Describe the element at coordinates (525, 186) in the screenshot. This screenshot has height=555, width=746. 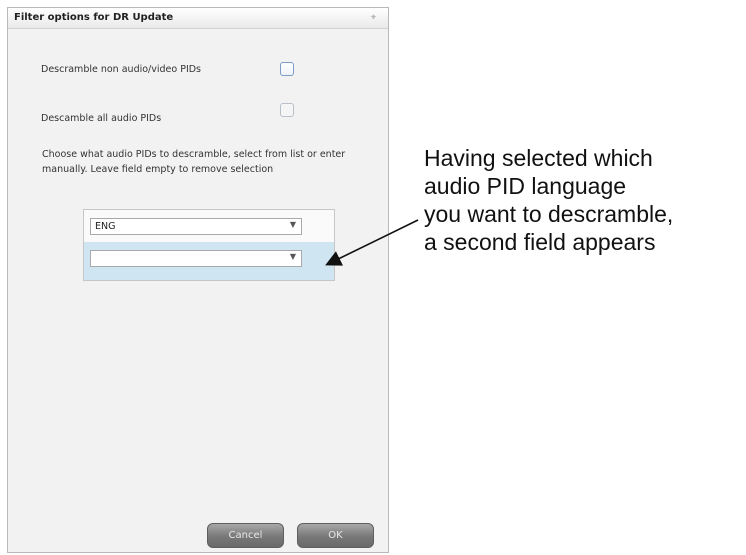
I see `annotation-line: audio PID language` at that location.